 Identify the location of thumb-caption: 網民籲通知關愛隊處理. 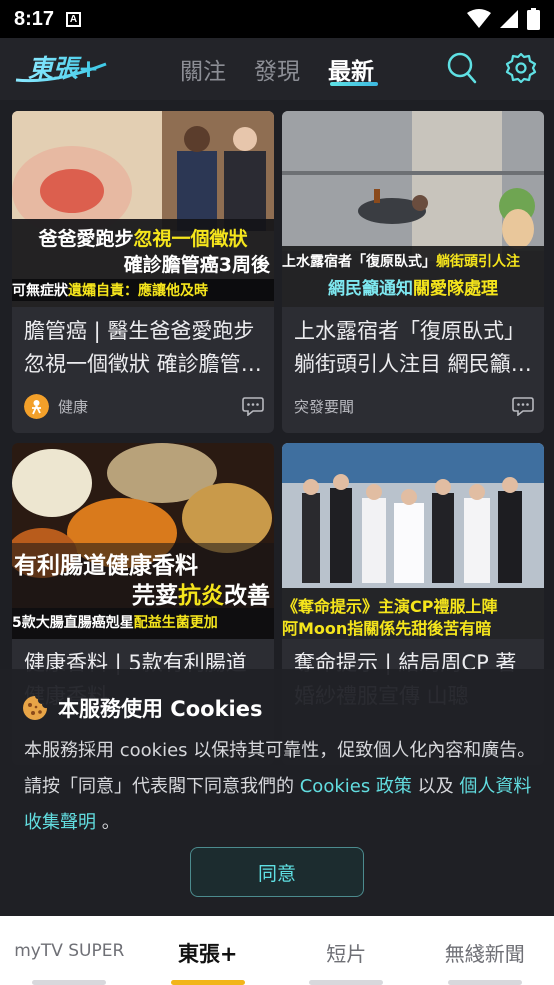
(413, 289).